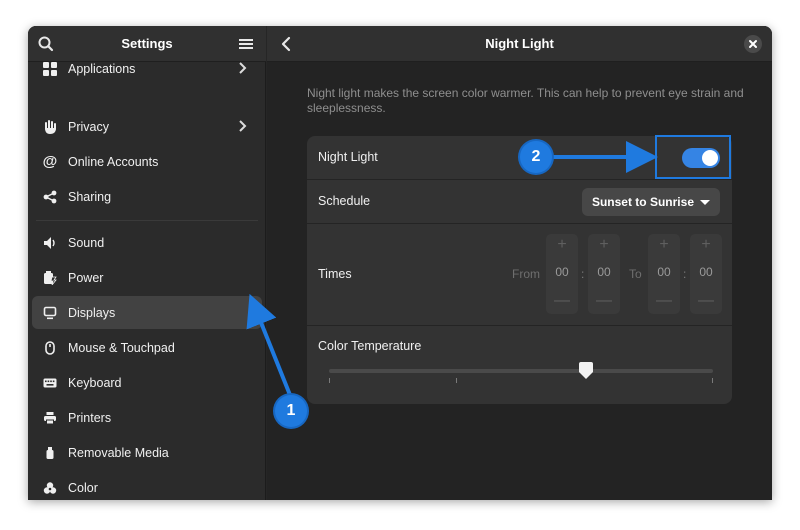 Image resolution: width=800 pixels, height=530 pixels. I want to click on to-hour-spinner: + 00 —, so click(664, 274).